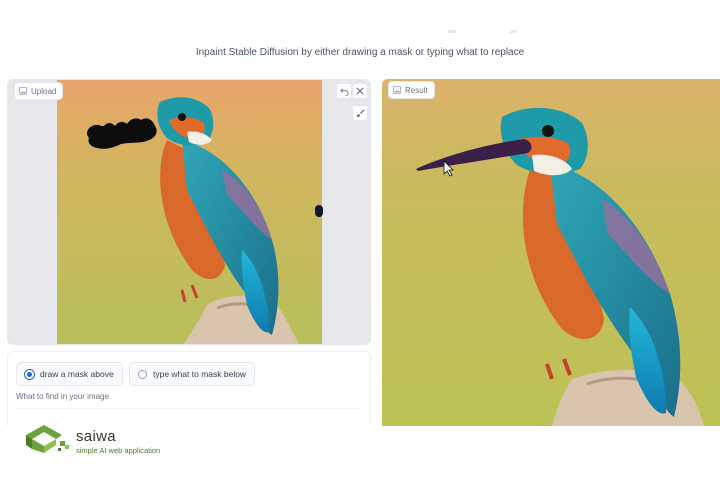 Image resolution: width=720 pixels, height=480 pixels. What do you see at coordinates (416, 90) in the screenshot?
I see `result-label-text: Result` at bounding box center [416, 90].